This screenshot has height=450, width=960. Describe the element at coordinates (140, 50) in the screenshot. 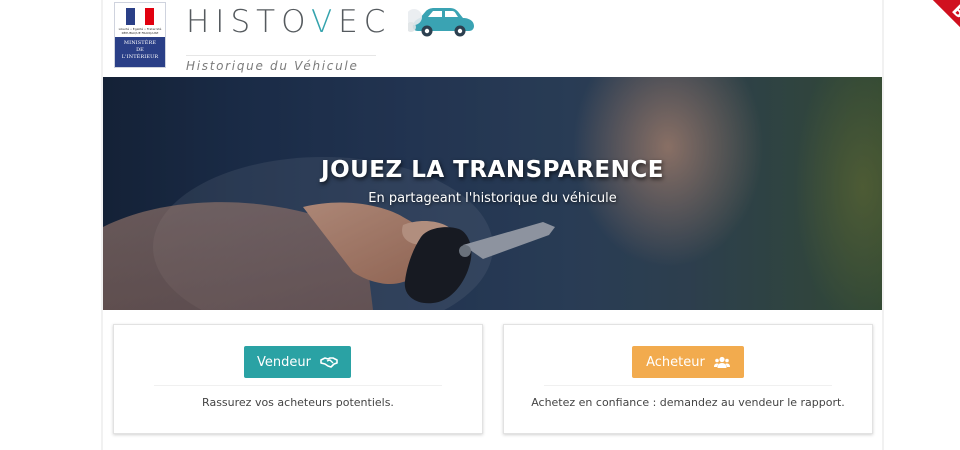

I see `ministry-label: MINISTÈRE DE L'INTÉRIEUR` at that location.